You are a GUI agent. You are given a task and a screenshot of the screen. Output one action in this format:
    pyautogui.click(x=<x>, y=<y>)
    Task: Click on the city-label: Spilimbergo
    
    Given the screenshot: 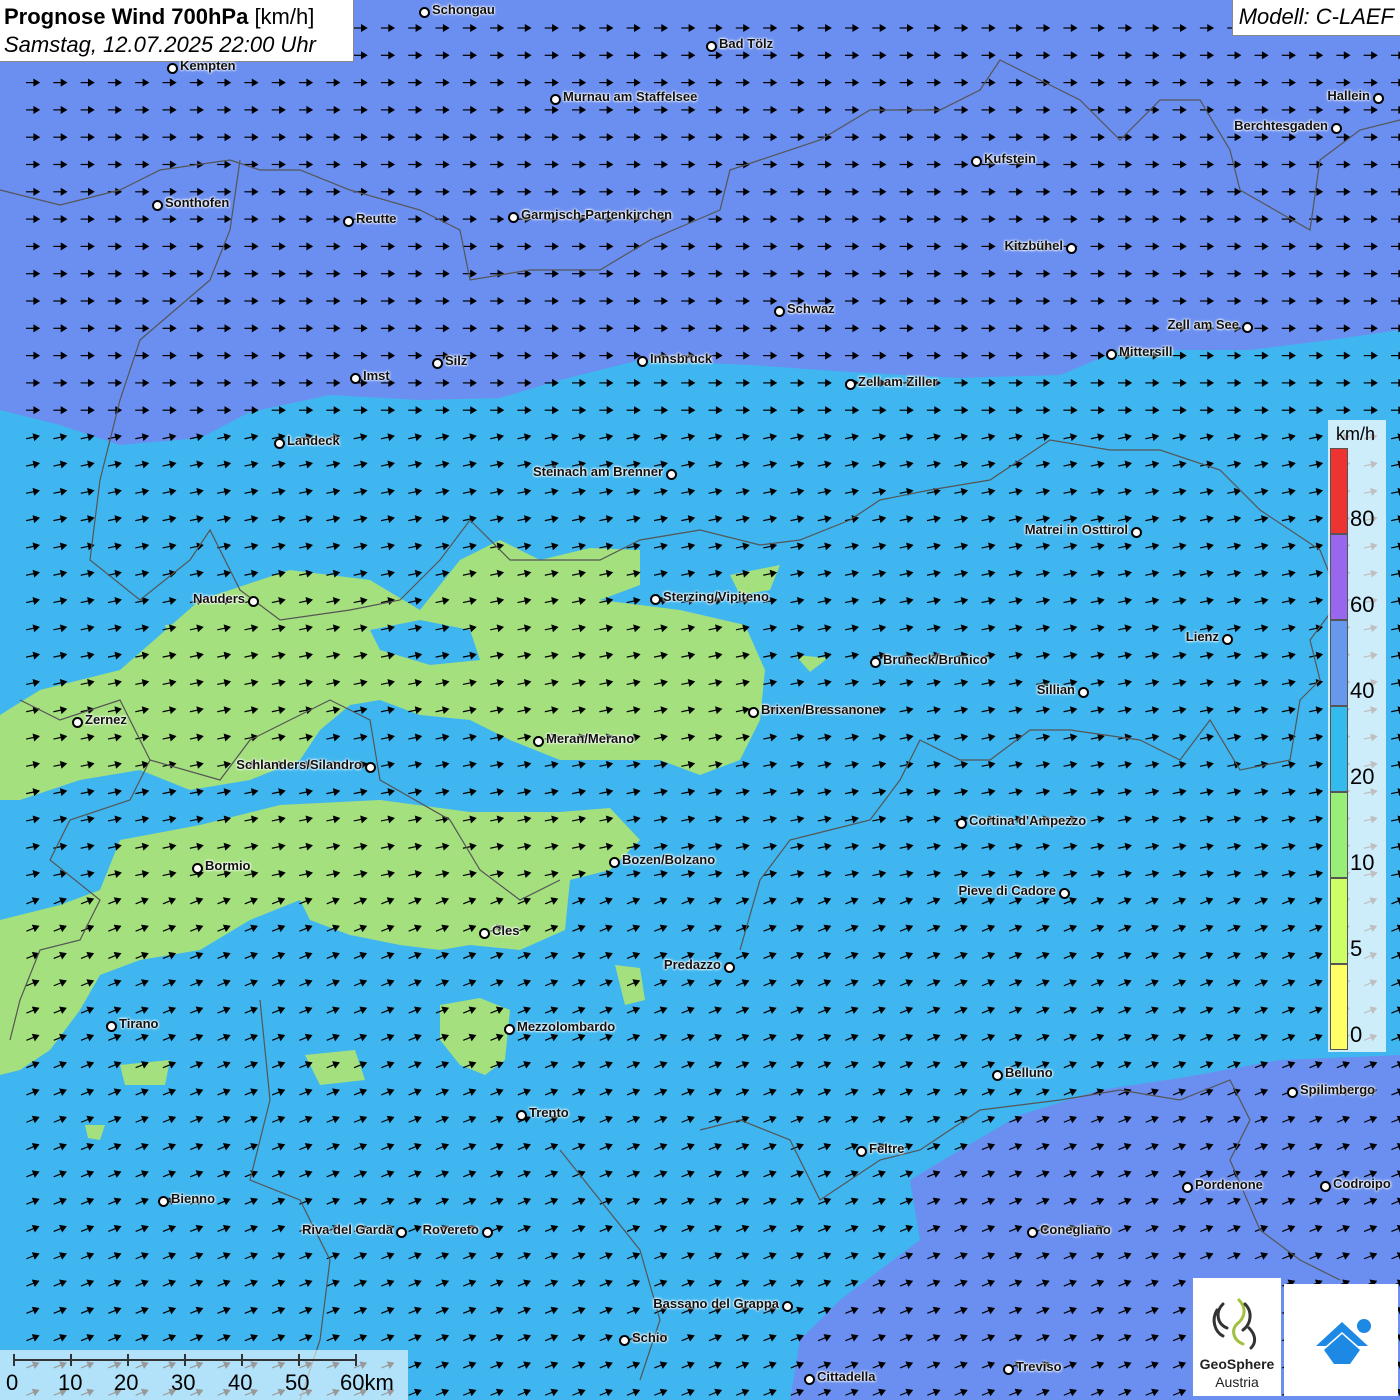 What is the action you would take?
    pyautogui.click(x=1338, y=1089)
    